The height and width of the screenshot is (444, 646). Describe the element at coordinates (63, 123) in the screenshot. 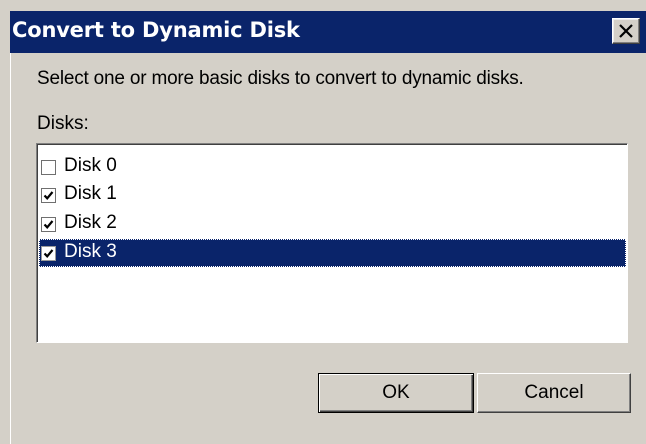

I see `disks-label: Disks:` at that location.